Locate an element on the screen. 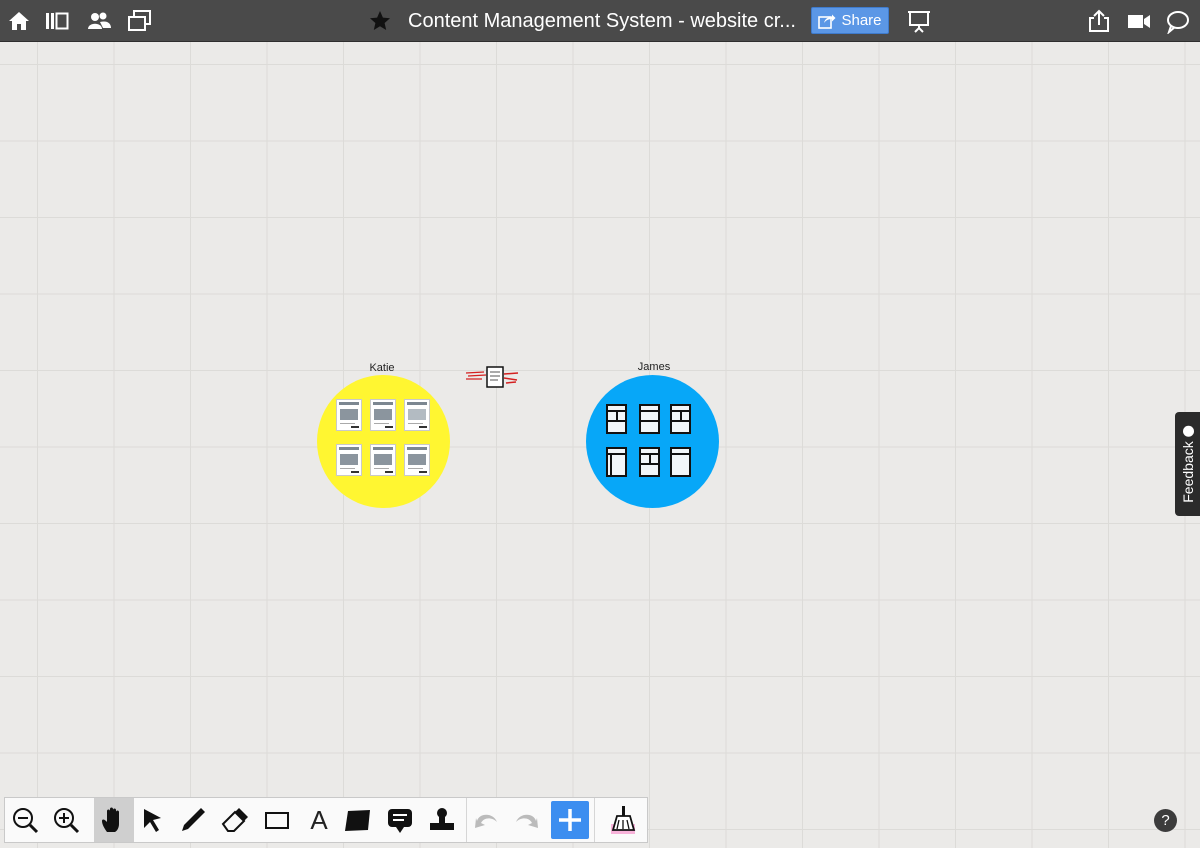  stamp-icon is located at coordinates (442, 820).